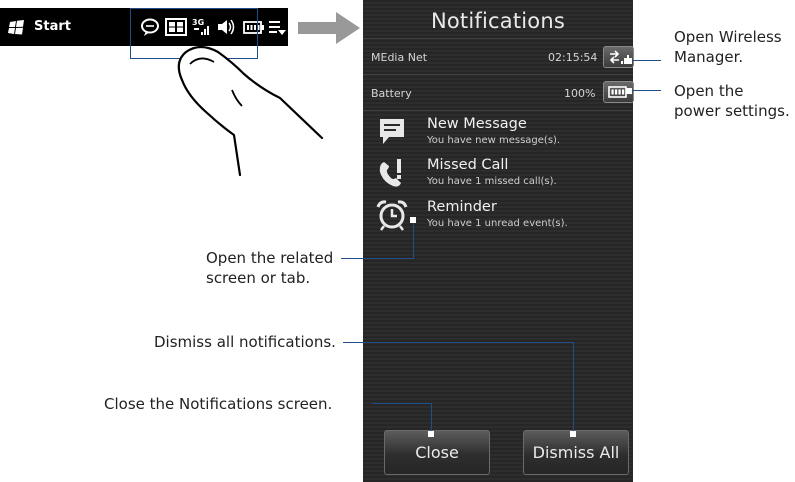 The height and width of the screenshot is (482, 795). What do you see at coordinates (645, 60) in the screenshot?
I see `callout-line-wireless` at bounding box center [645, 60].